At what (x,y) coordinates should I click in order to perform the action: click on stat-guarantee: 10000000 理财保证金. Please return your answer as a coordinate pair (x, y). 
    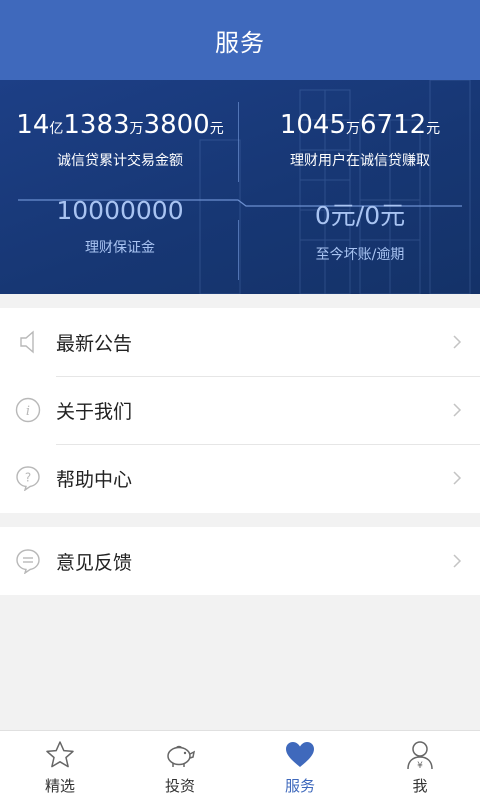
    Looking at the image, I should click on (120, 226).